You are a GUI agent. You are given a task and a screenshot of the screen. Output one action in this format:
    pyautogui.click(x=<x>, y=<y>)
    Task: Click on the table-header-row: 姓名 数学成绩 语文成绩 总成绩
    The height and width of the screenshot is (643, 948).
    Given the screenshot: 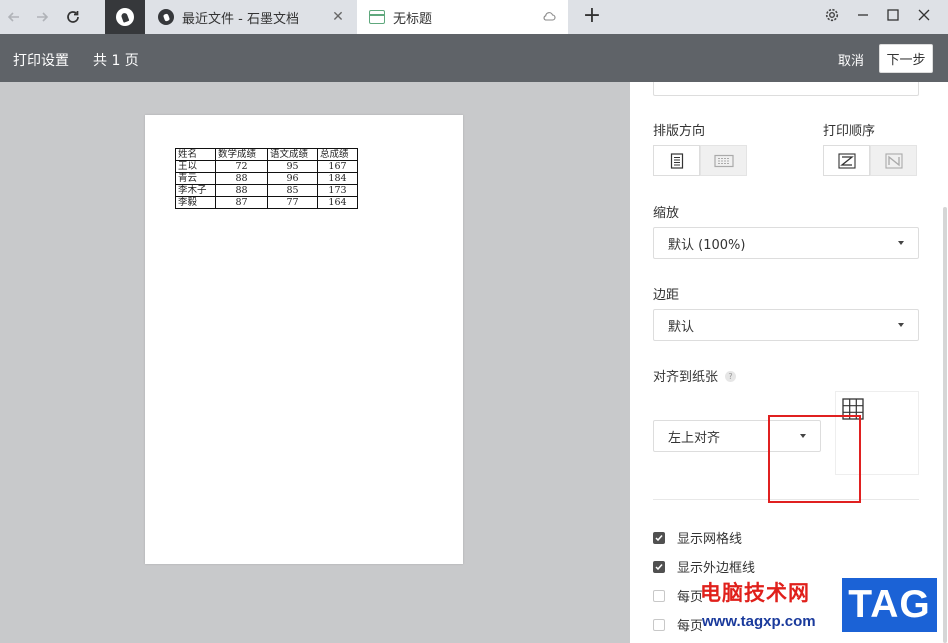 What is the action you would take?
    pyautogui.click(x=266, y=154)
    